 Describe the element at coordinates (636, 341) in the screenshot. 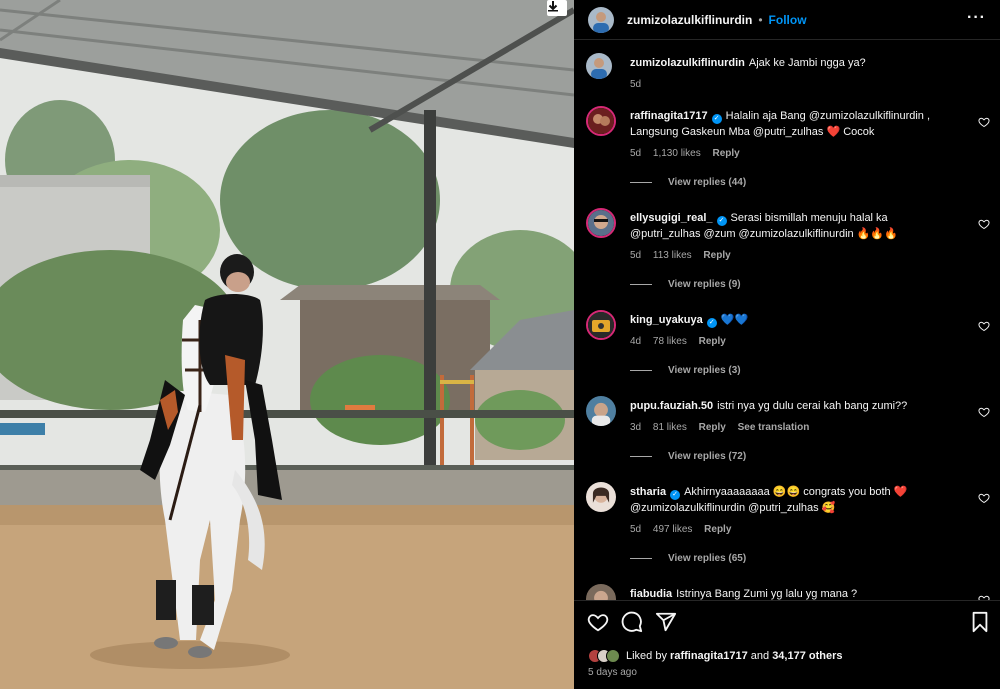

I see `comment-age: 4d` at that location.